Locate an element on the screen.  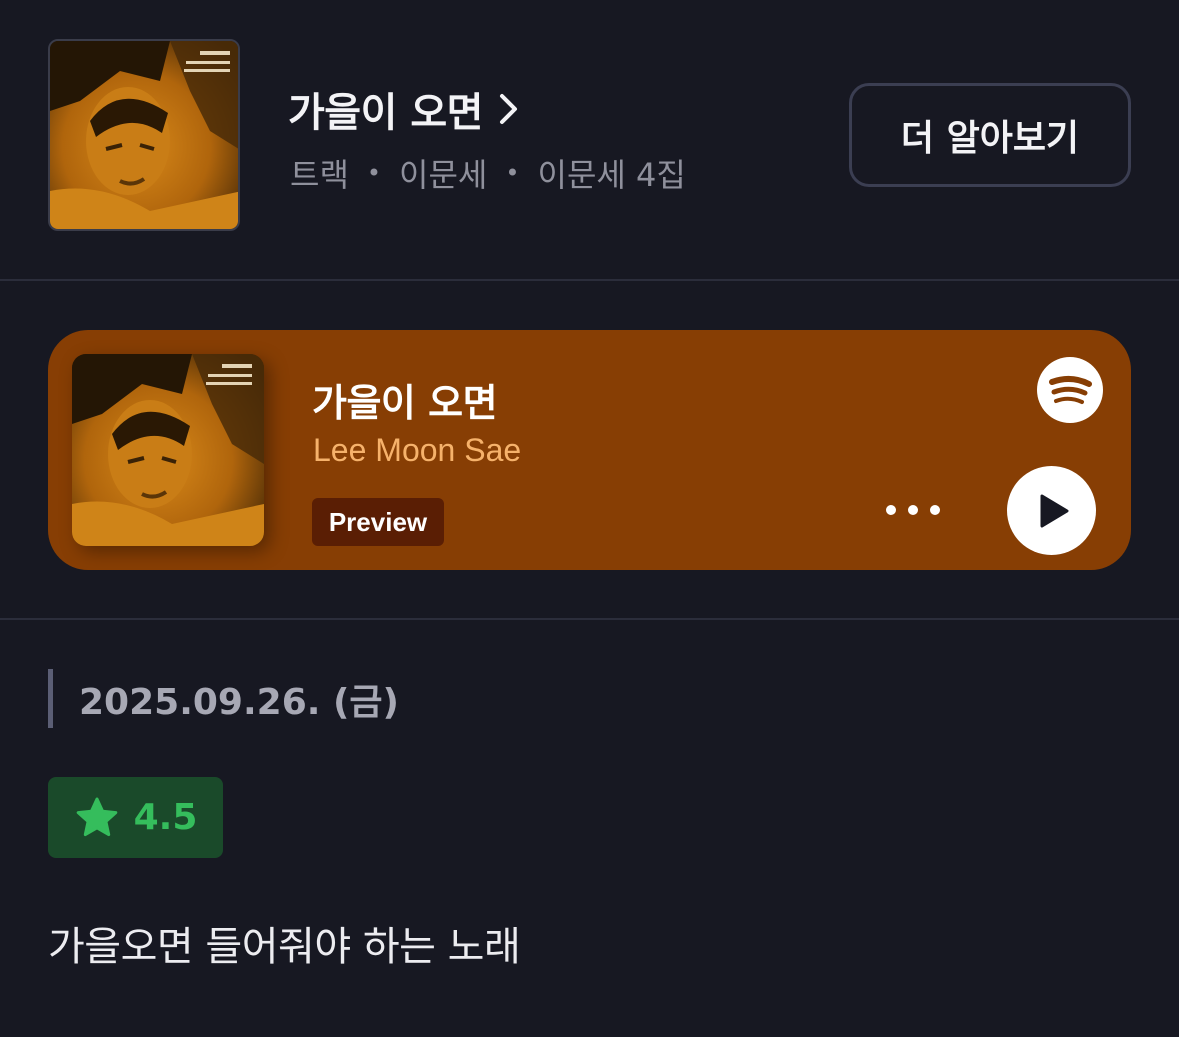
meta-album: 이문세 4집 is located at coordinates (611, 175).